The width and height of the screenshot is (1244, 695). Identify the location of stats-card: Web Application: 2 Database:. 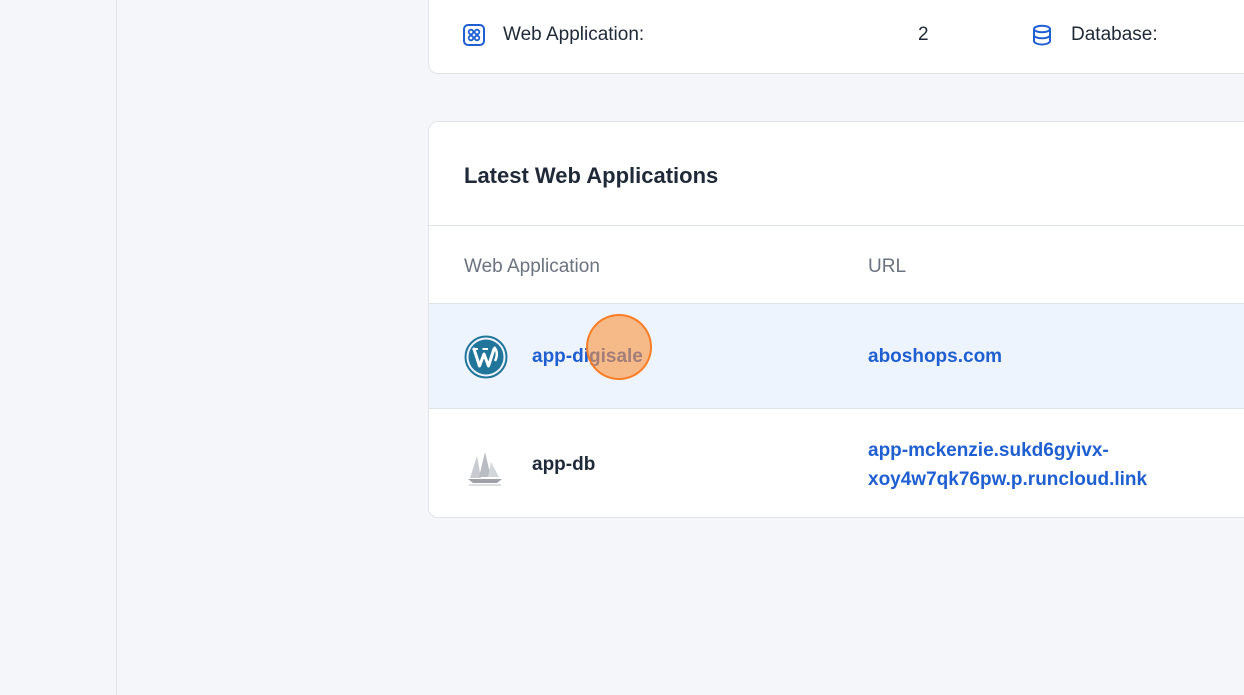
(836, 37).